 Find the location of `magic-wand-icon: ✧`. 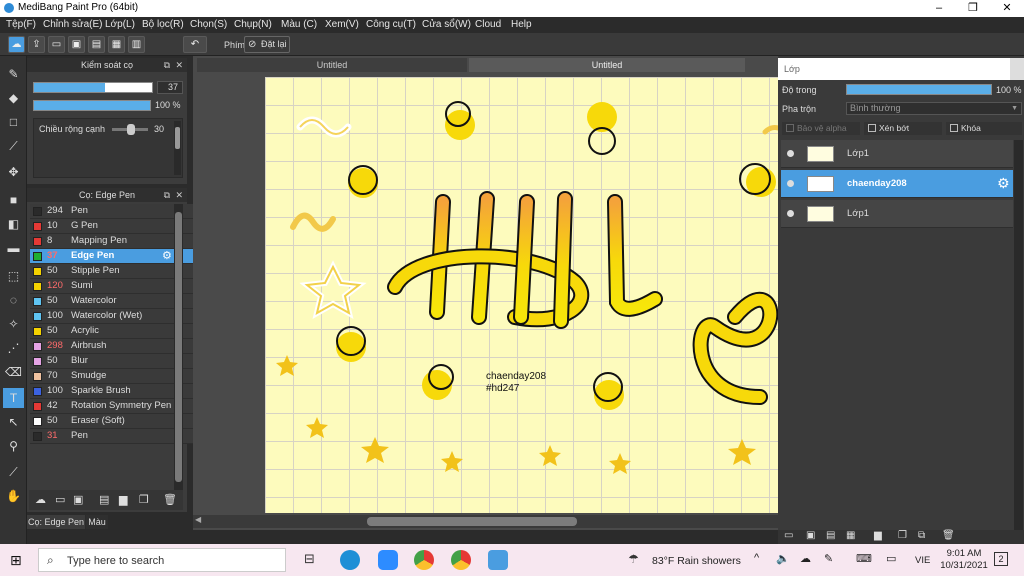

magic-wand-icon: ✧ is located at coordinates (13, 324).